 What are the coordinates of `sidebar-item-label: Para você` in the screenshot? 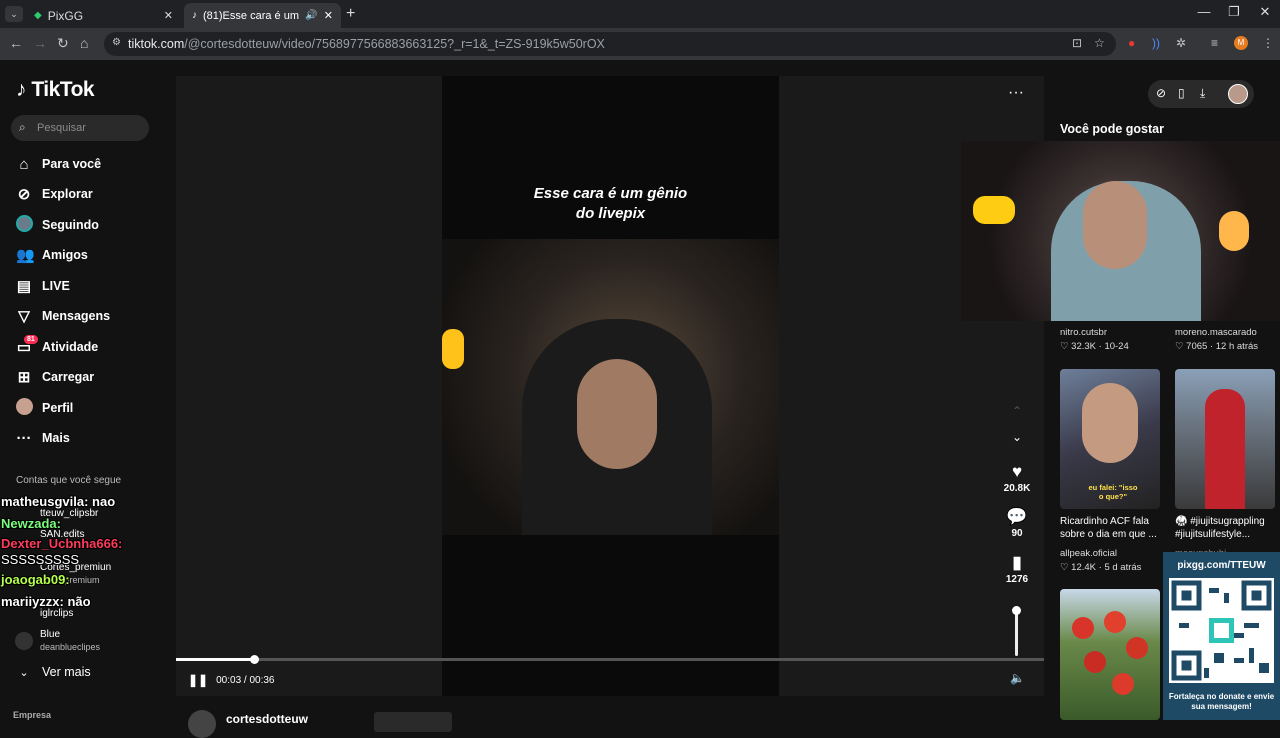 It's located at (72, 164).